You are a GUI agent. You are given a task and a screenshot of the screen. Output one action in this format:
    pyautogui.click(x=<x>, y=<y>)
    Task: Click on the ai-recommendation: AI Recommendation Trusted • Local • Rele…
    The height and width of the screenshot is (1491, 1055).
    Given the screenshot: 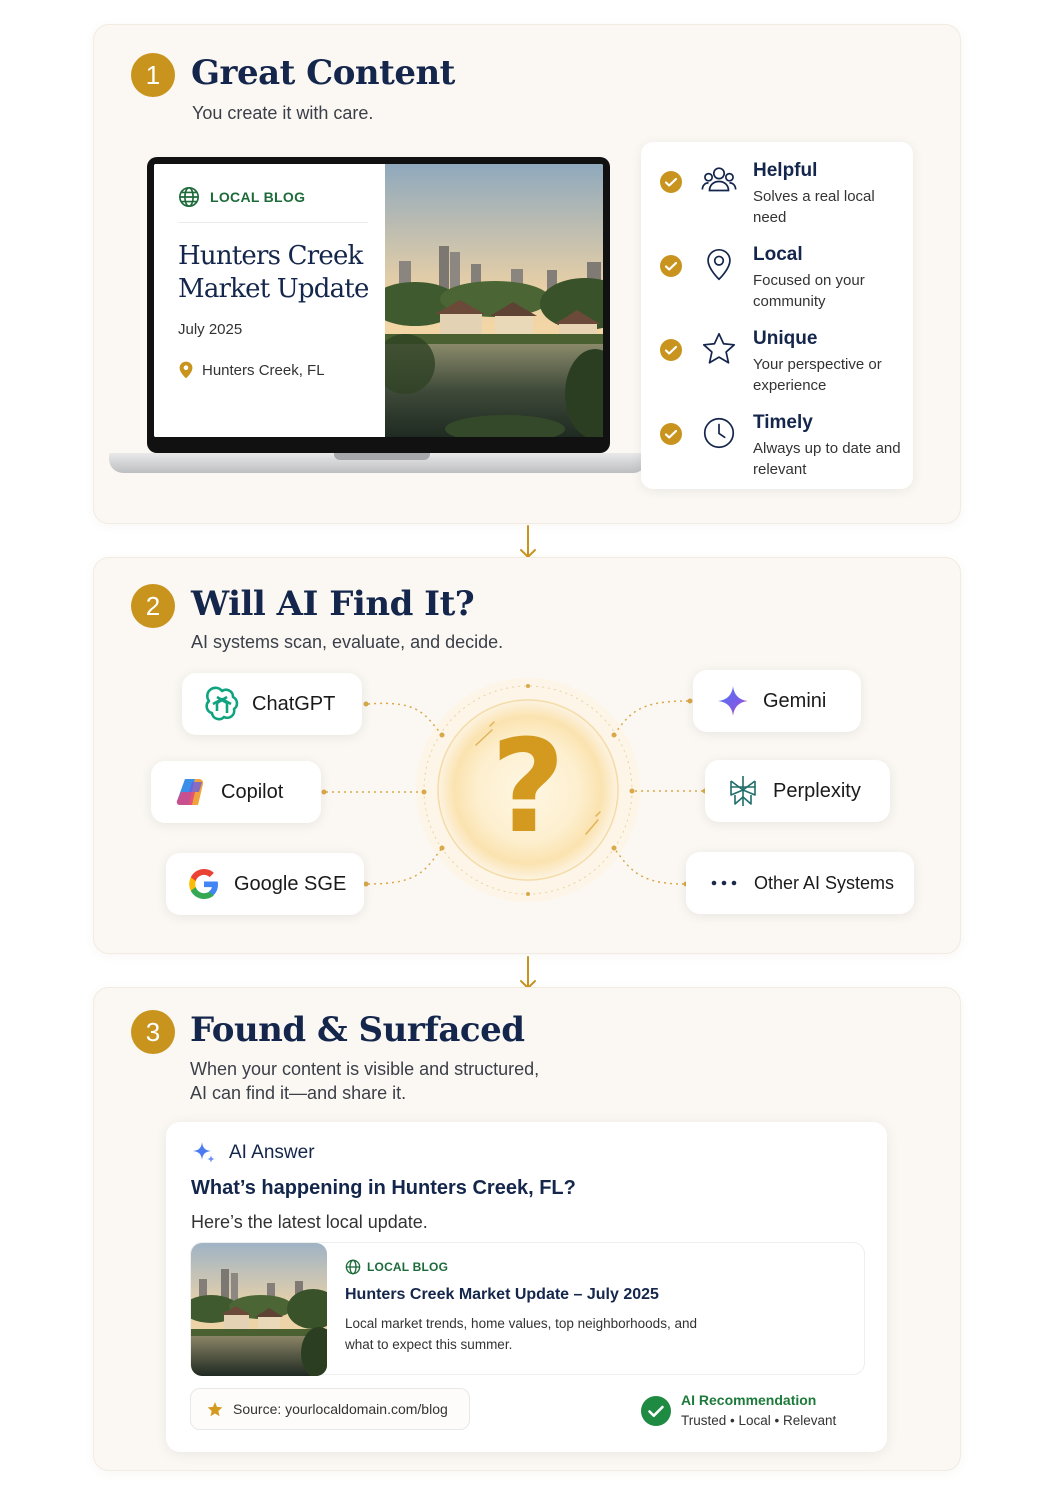 What is the action you would take?
    pyautogui.click(x=755, y=1412)
    